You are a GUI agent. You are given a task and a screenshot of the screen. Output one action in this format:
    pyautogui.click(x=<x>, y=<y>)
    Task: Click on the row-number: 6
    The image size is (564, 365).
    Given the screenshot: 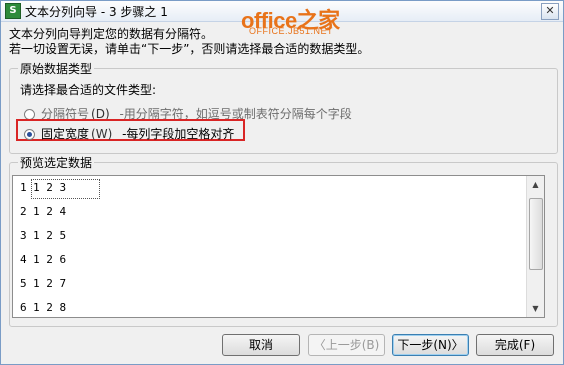 What is the action you would take?
    pyautogui.click(x=23, y=307)
    